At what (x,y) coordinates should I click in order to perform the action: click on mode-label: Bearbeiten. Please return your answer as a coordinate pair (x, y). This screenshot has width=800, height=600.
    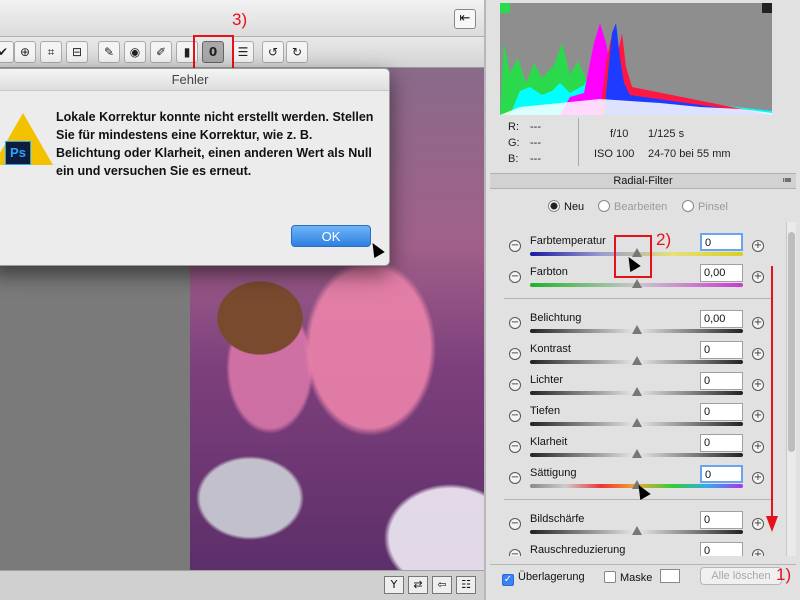
    Looking at the image, I should click on (641, 207).